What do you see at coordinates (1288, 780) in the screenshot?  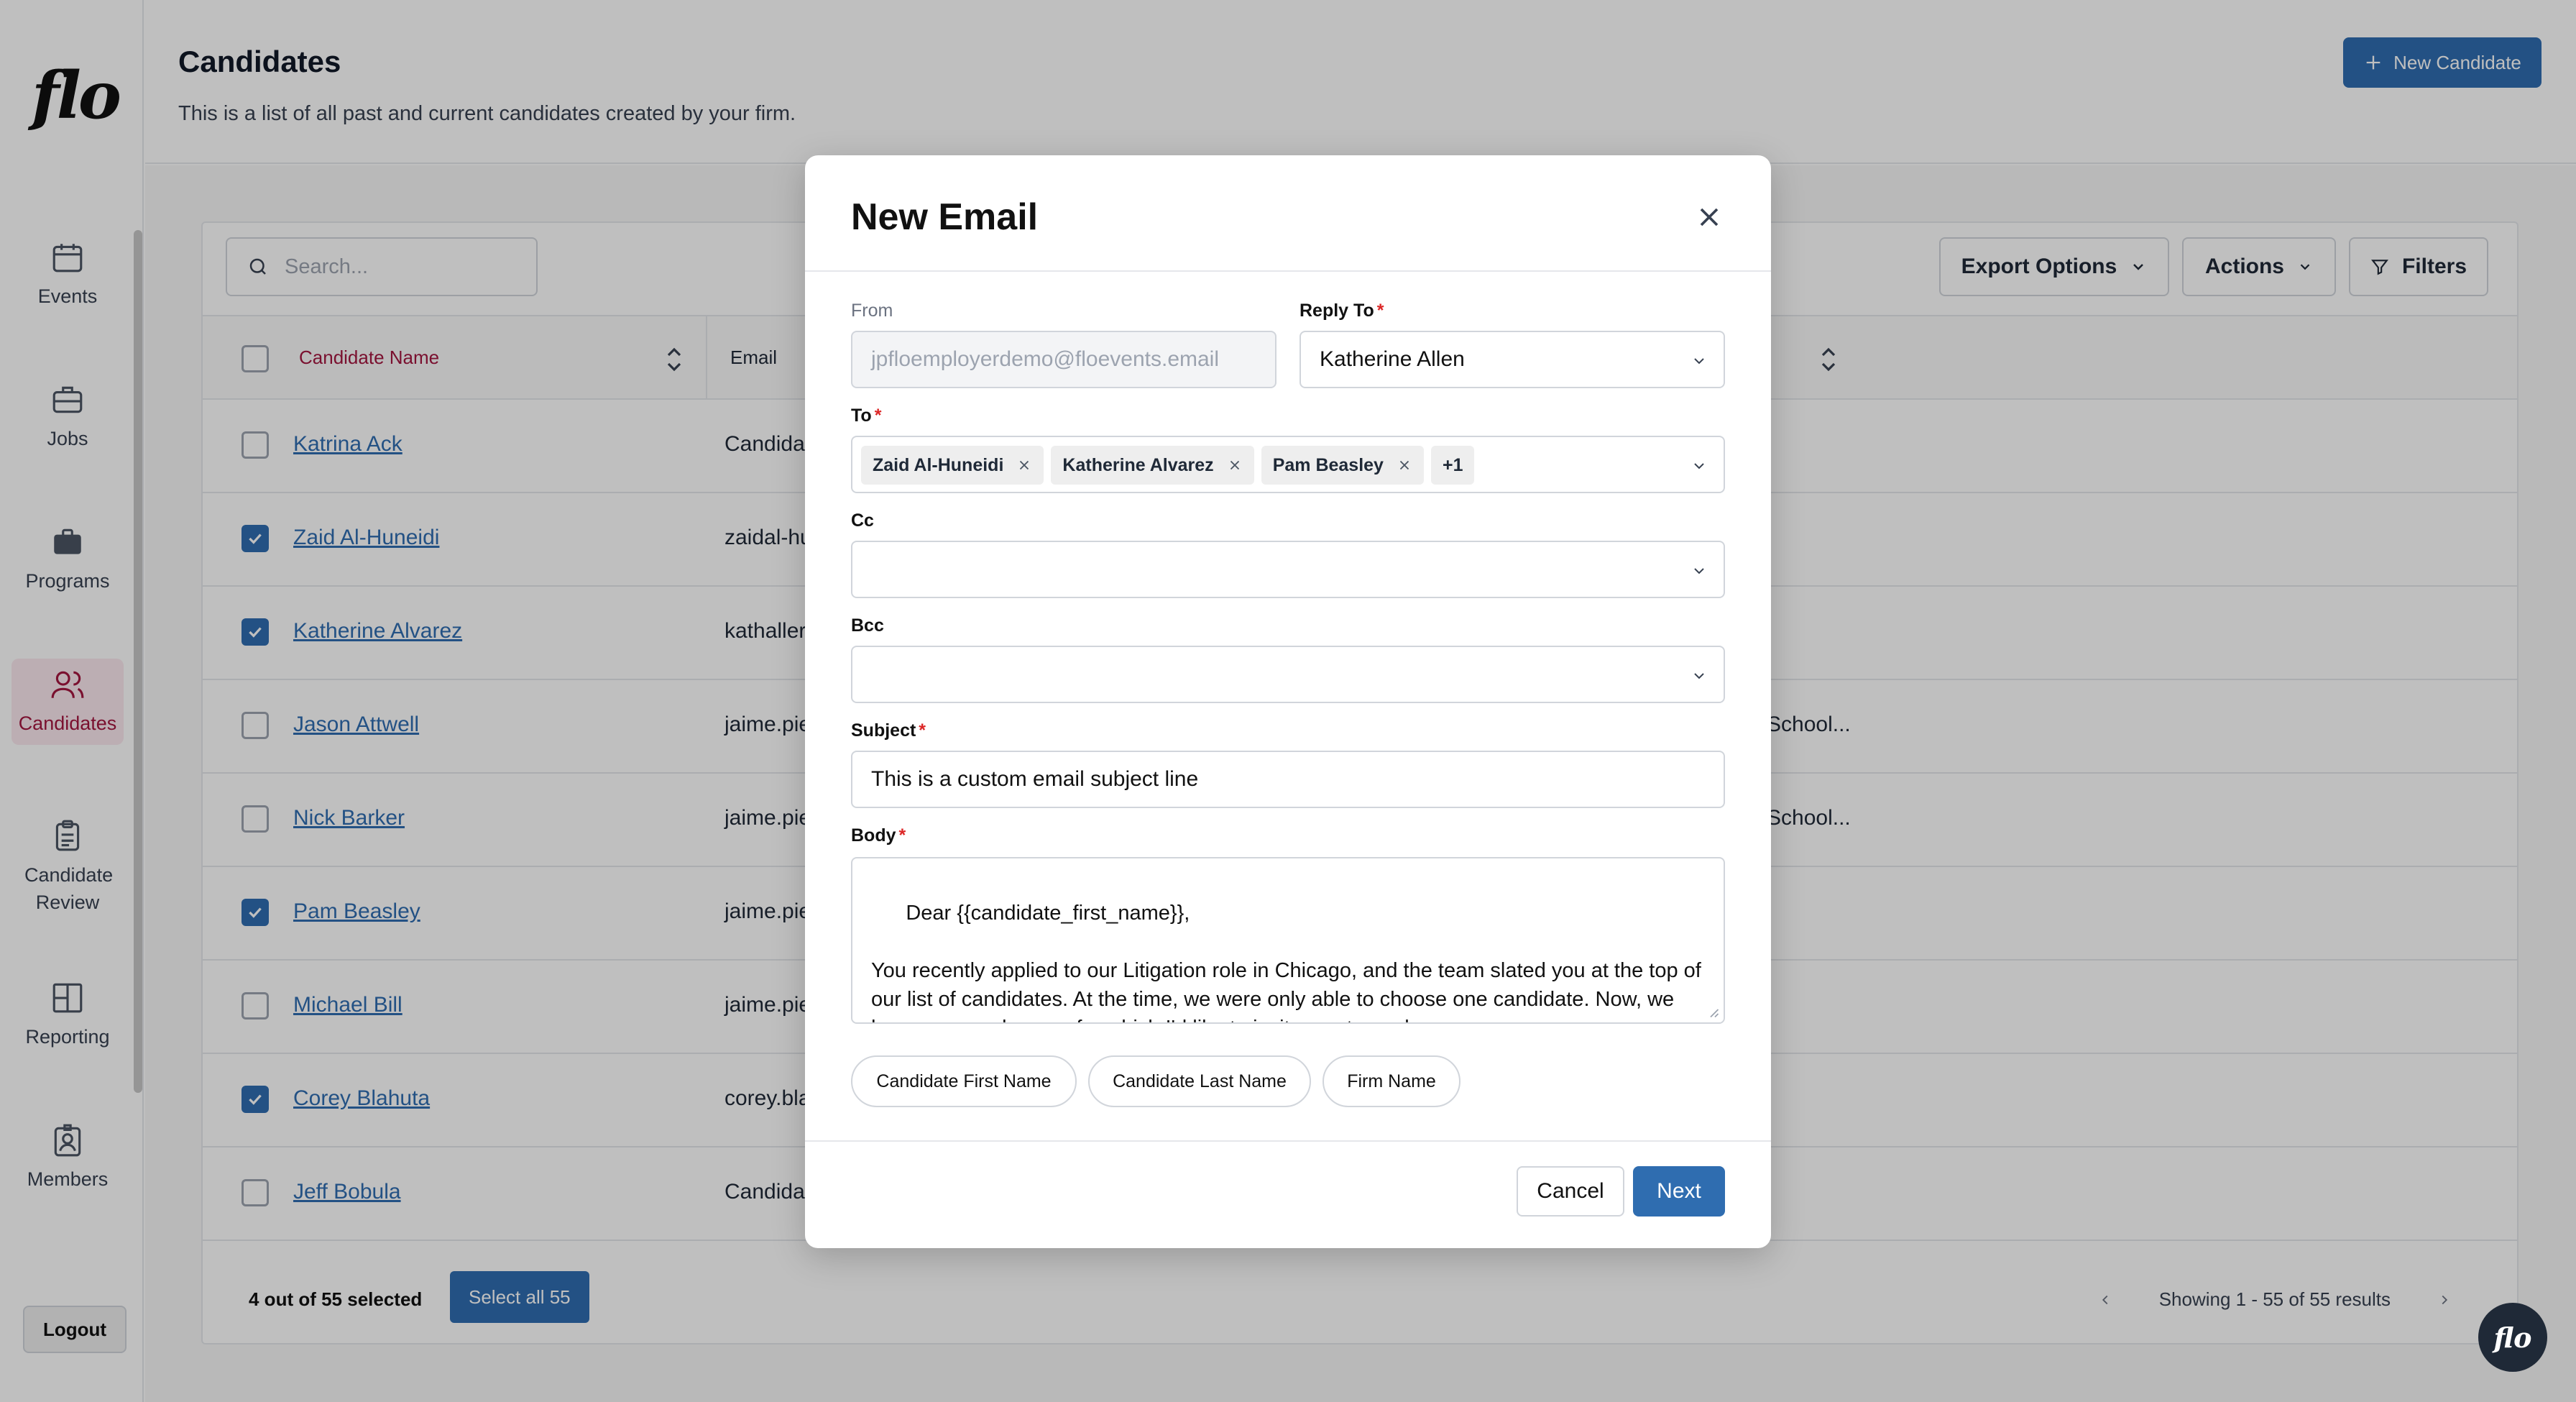 I see `subject-input: This is a custom email subject line` at bounding box center [1288, 780].